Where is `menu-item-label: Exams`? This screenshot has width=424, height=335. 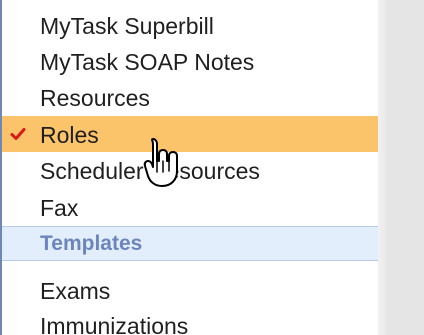
menu-item-label: Exams is located at coordinates (75, 291).